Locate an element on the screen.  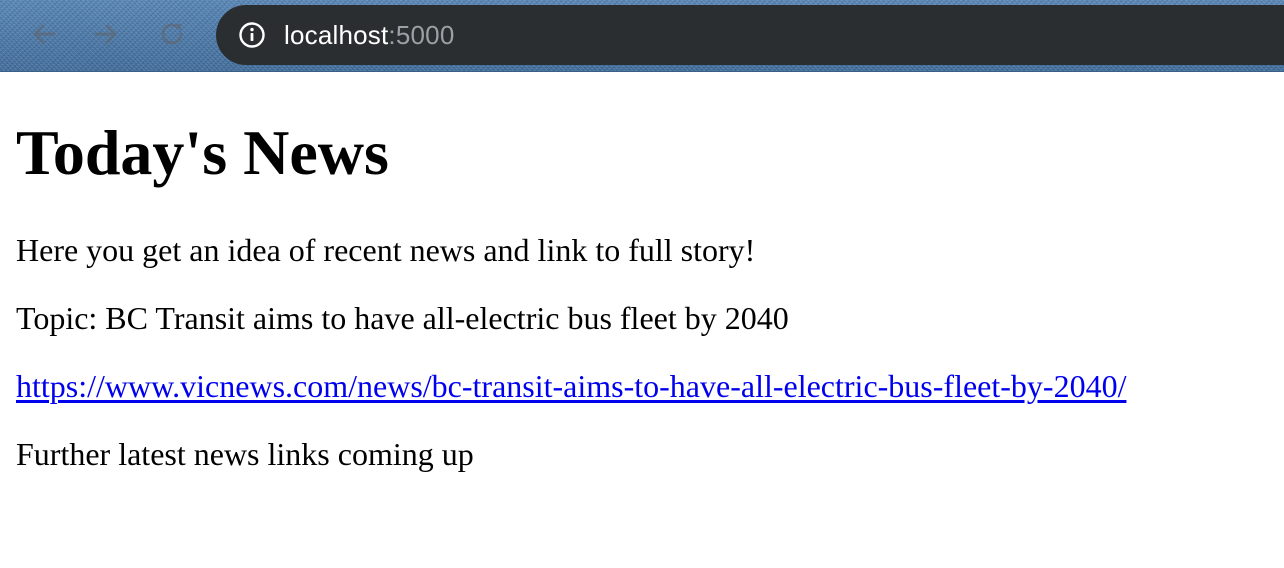
back-button is located at coordinates (44, 34).